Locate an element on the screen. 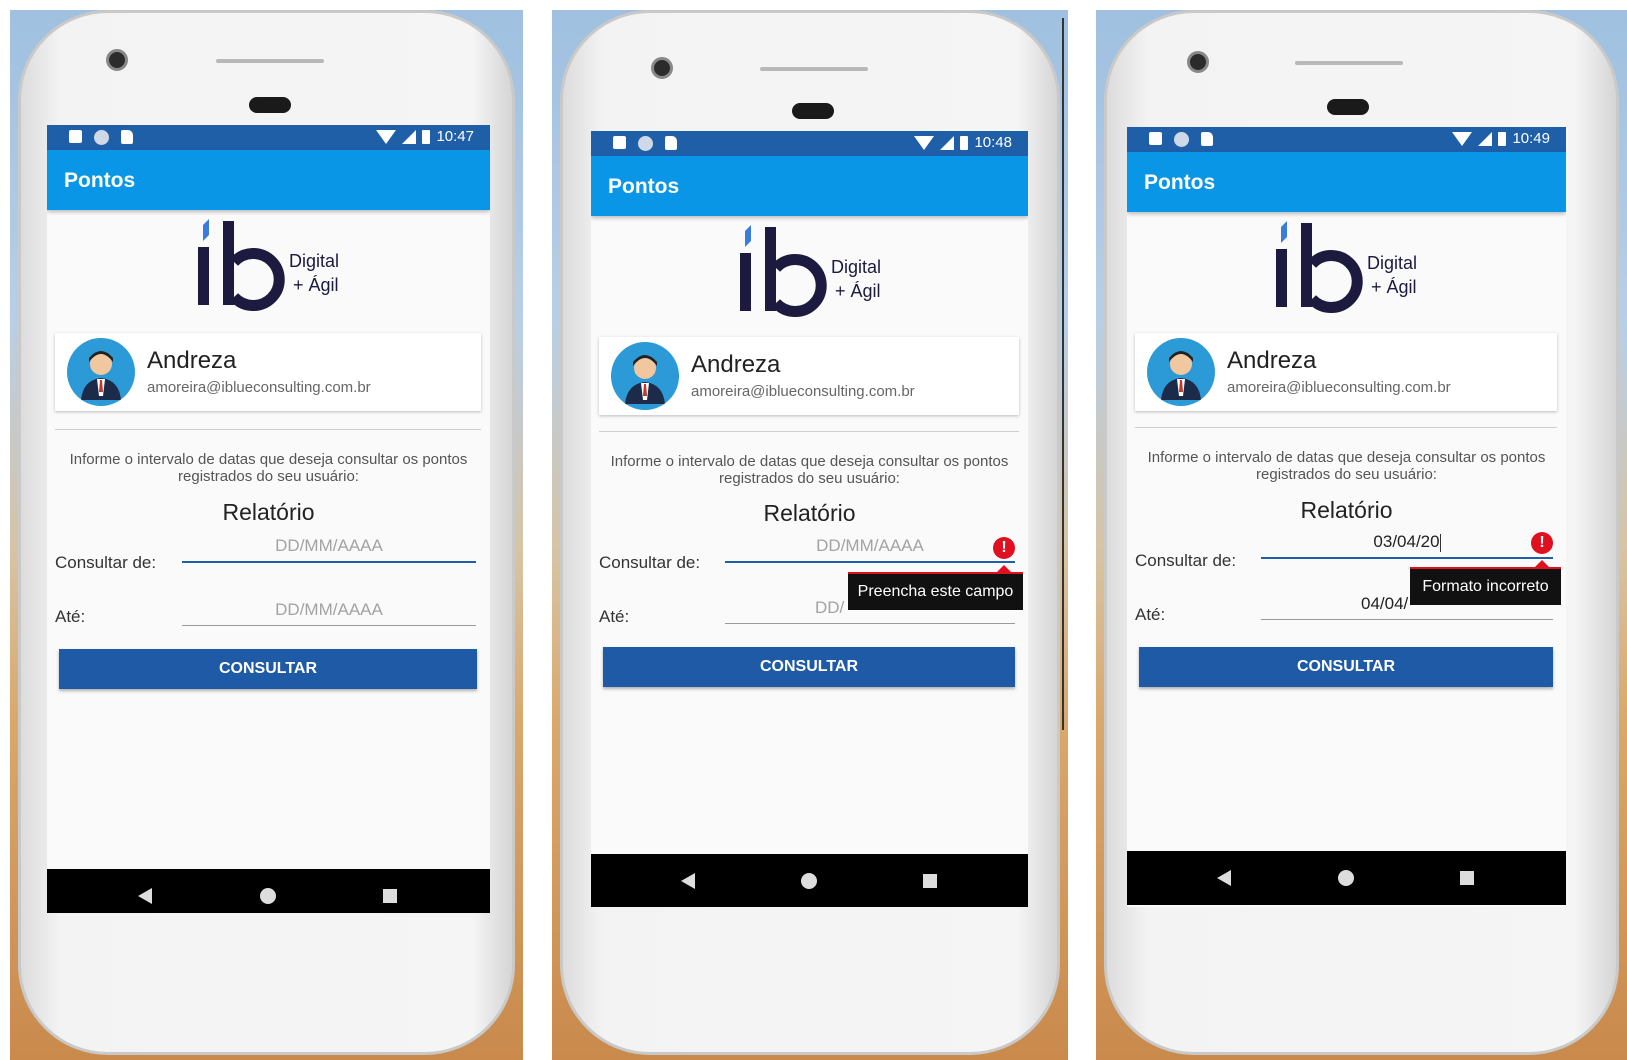 The image size is (1627, 1060). sd-card-icon is located at coordinates (671, 143).